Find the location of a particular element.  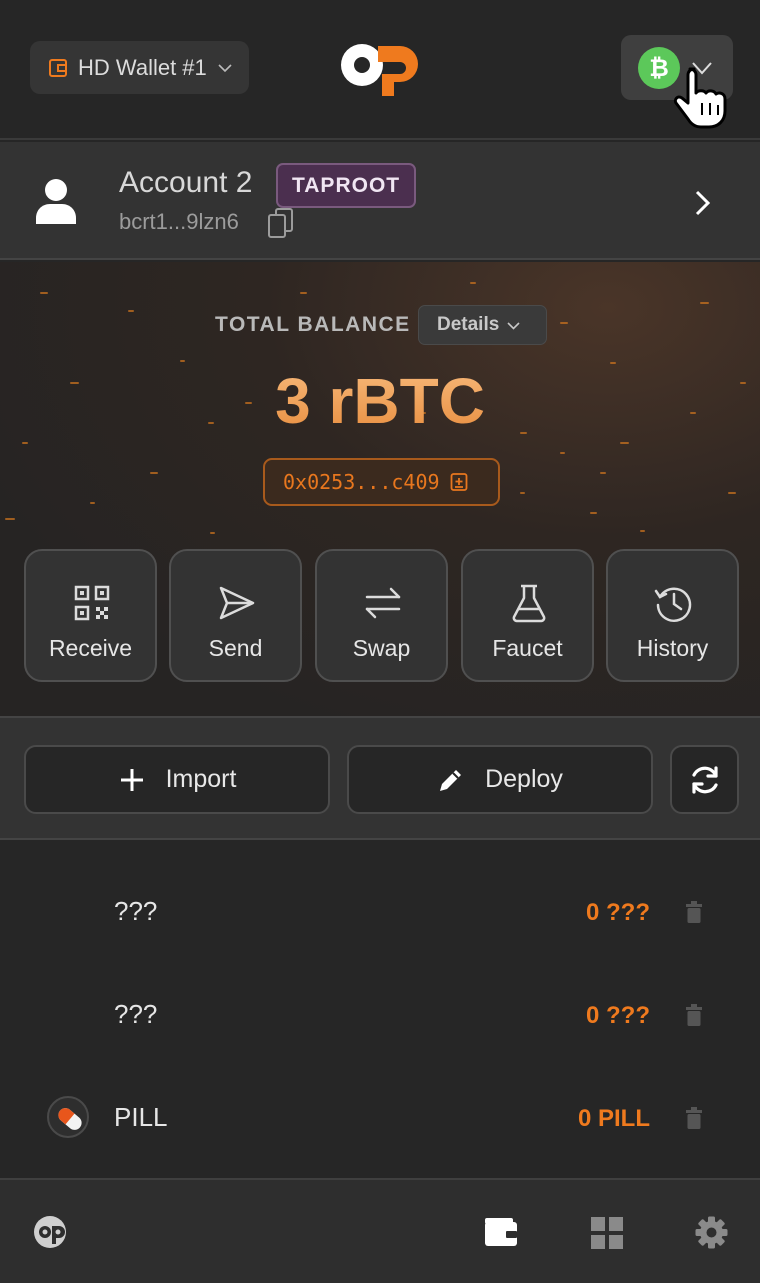

action-buttons: Receive Send Swap Faucet History is located at coordinates (382, 616).